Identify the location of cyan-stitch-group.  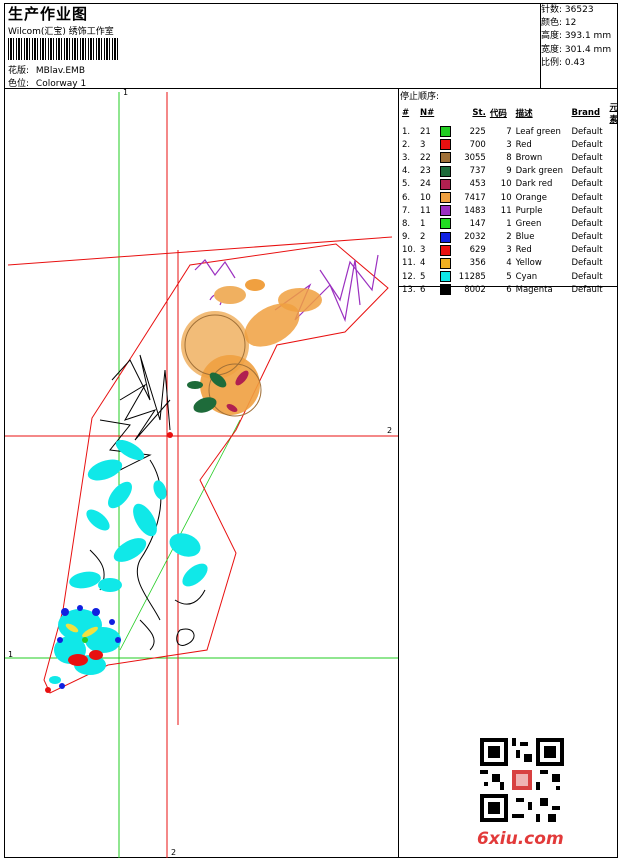
(128, 561).